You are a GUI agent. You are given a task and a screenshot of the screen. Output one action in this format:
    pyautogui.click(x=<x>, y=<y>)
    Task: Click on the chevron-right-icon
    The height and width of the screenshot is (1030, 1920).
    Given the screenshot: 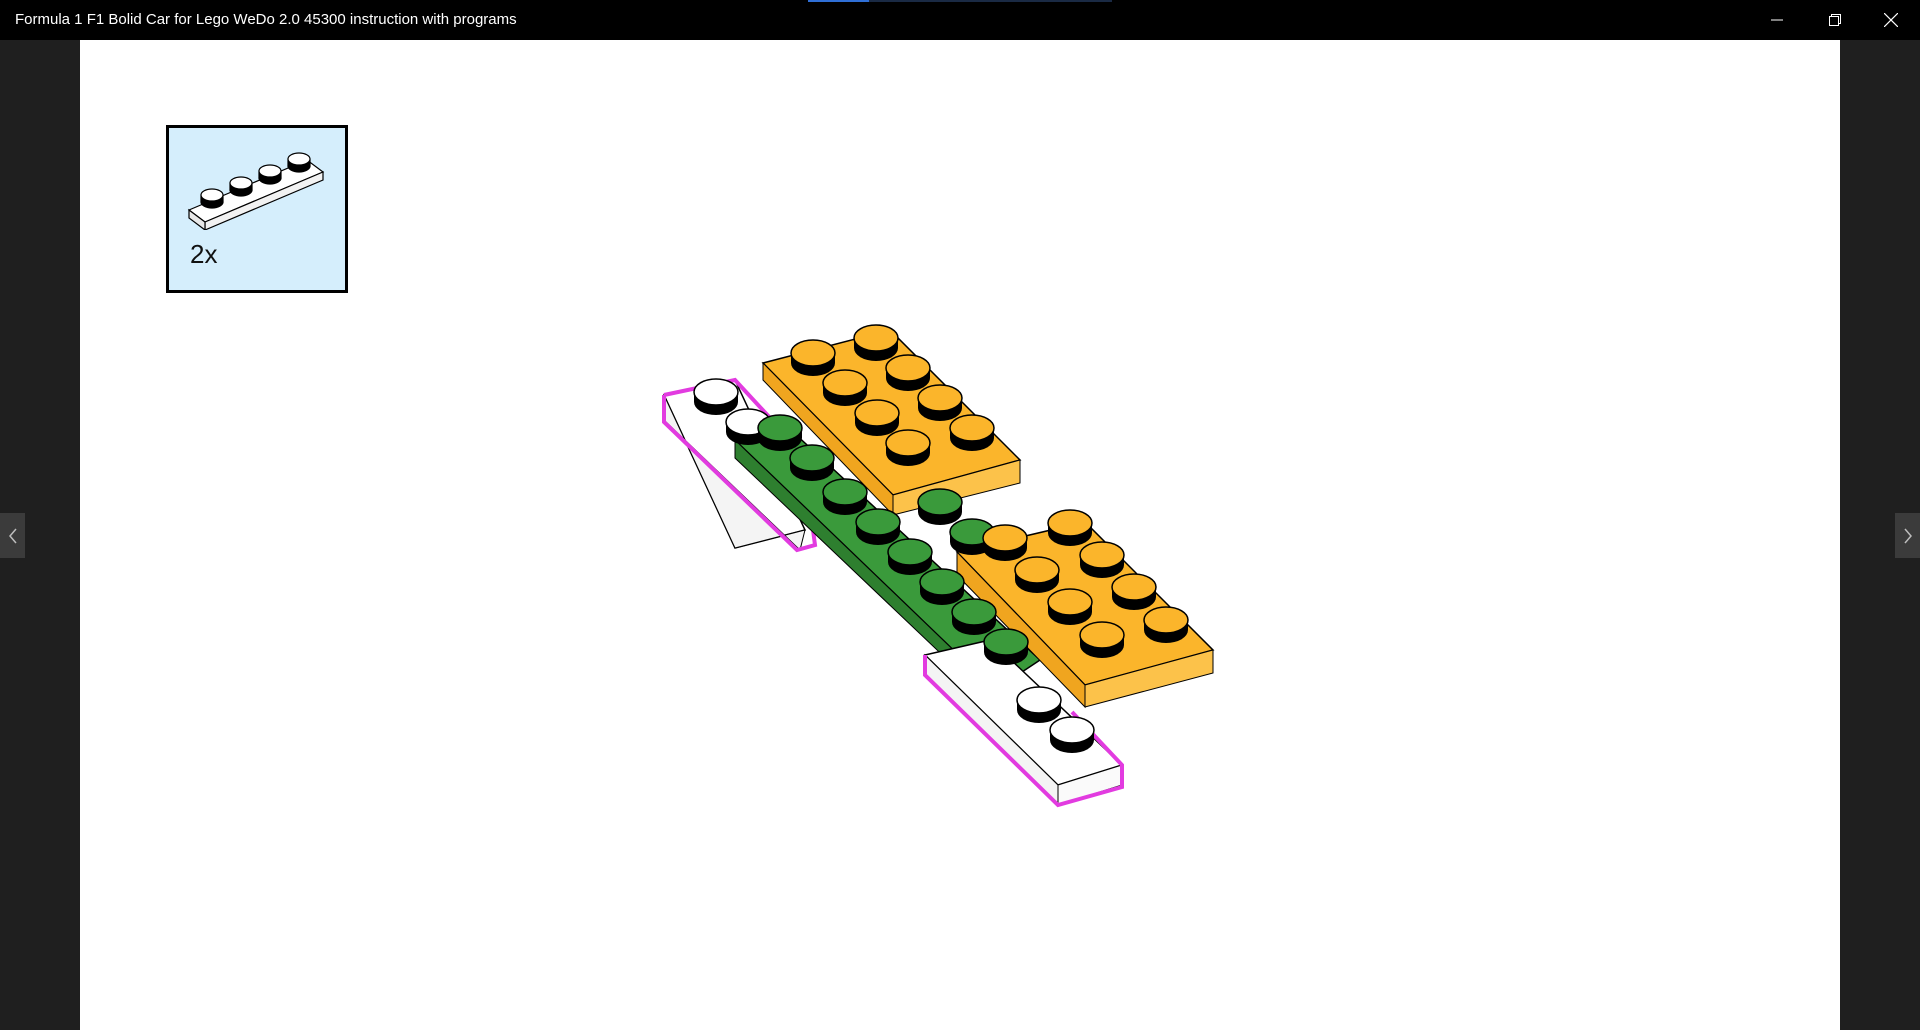 What is the action you would take?
    pyautogui.click(x=1907, y=535)
    